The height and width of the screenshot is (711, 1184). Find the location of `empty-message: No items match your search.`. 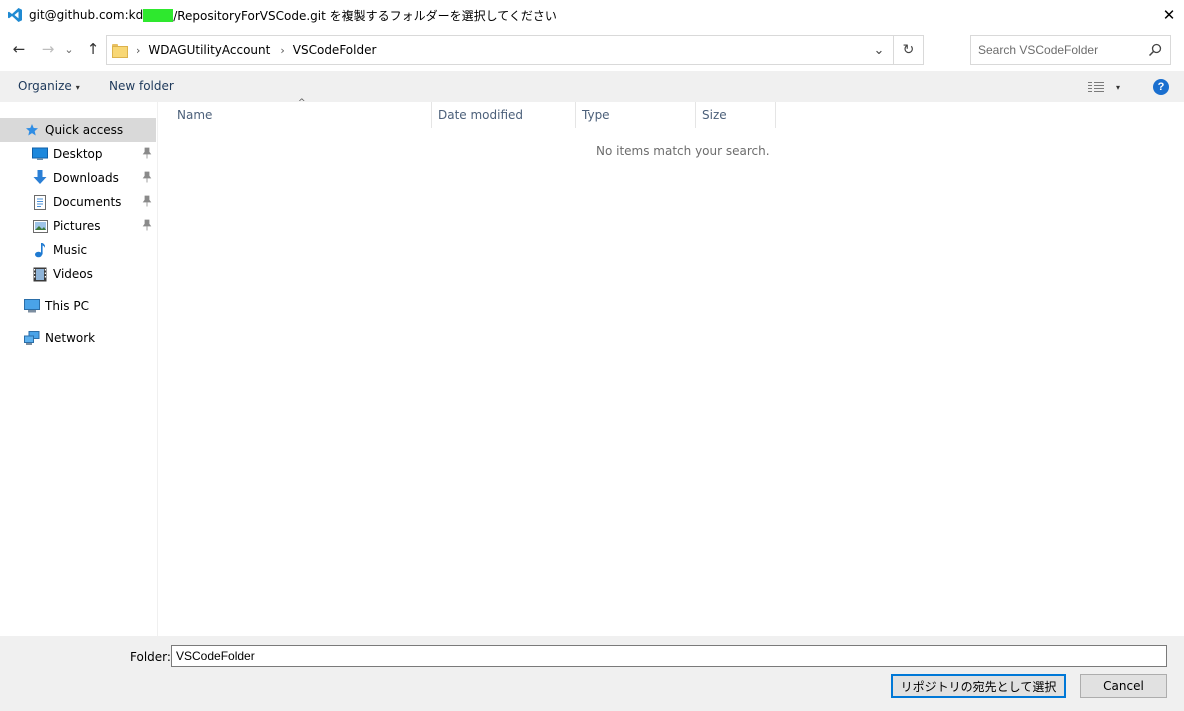

empty-message: No items match your search. is located at coordinates (683, 151).